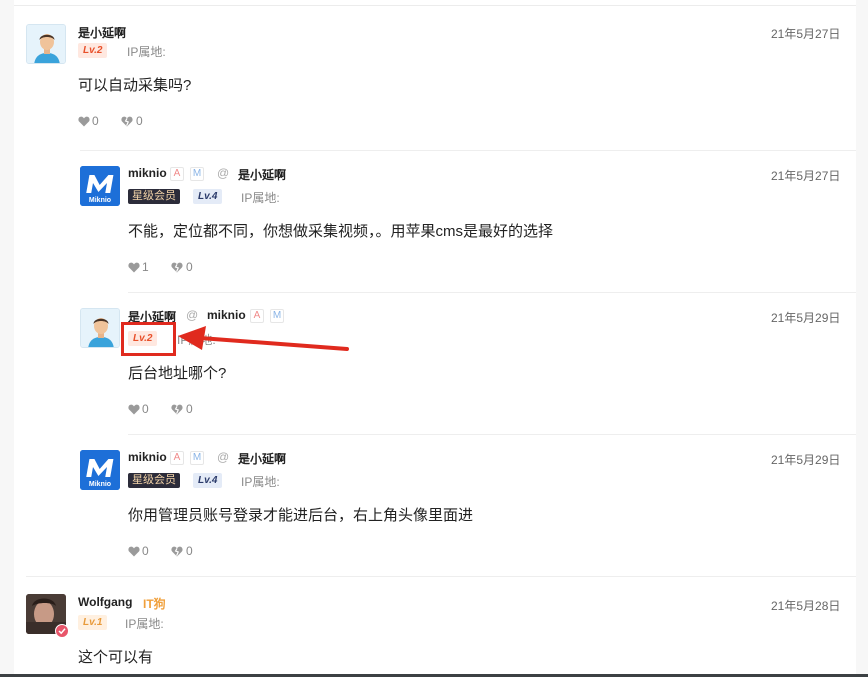 The image size is (868, 677). What do you see at coordinates (148, 339) in the screenshot?
I see `annotation-highlight-box` at bounding box center [148, 339].